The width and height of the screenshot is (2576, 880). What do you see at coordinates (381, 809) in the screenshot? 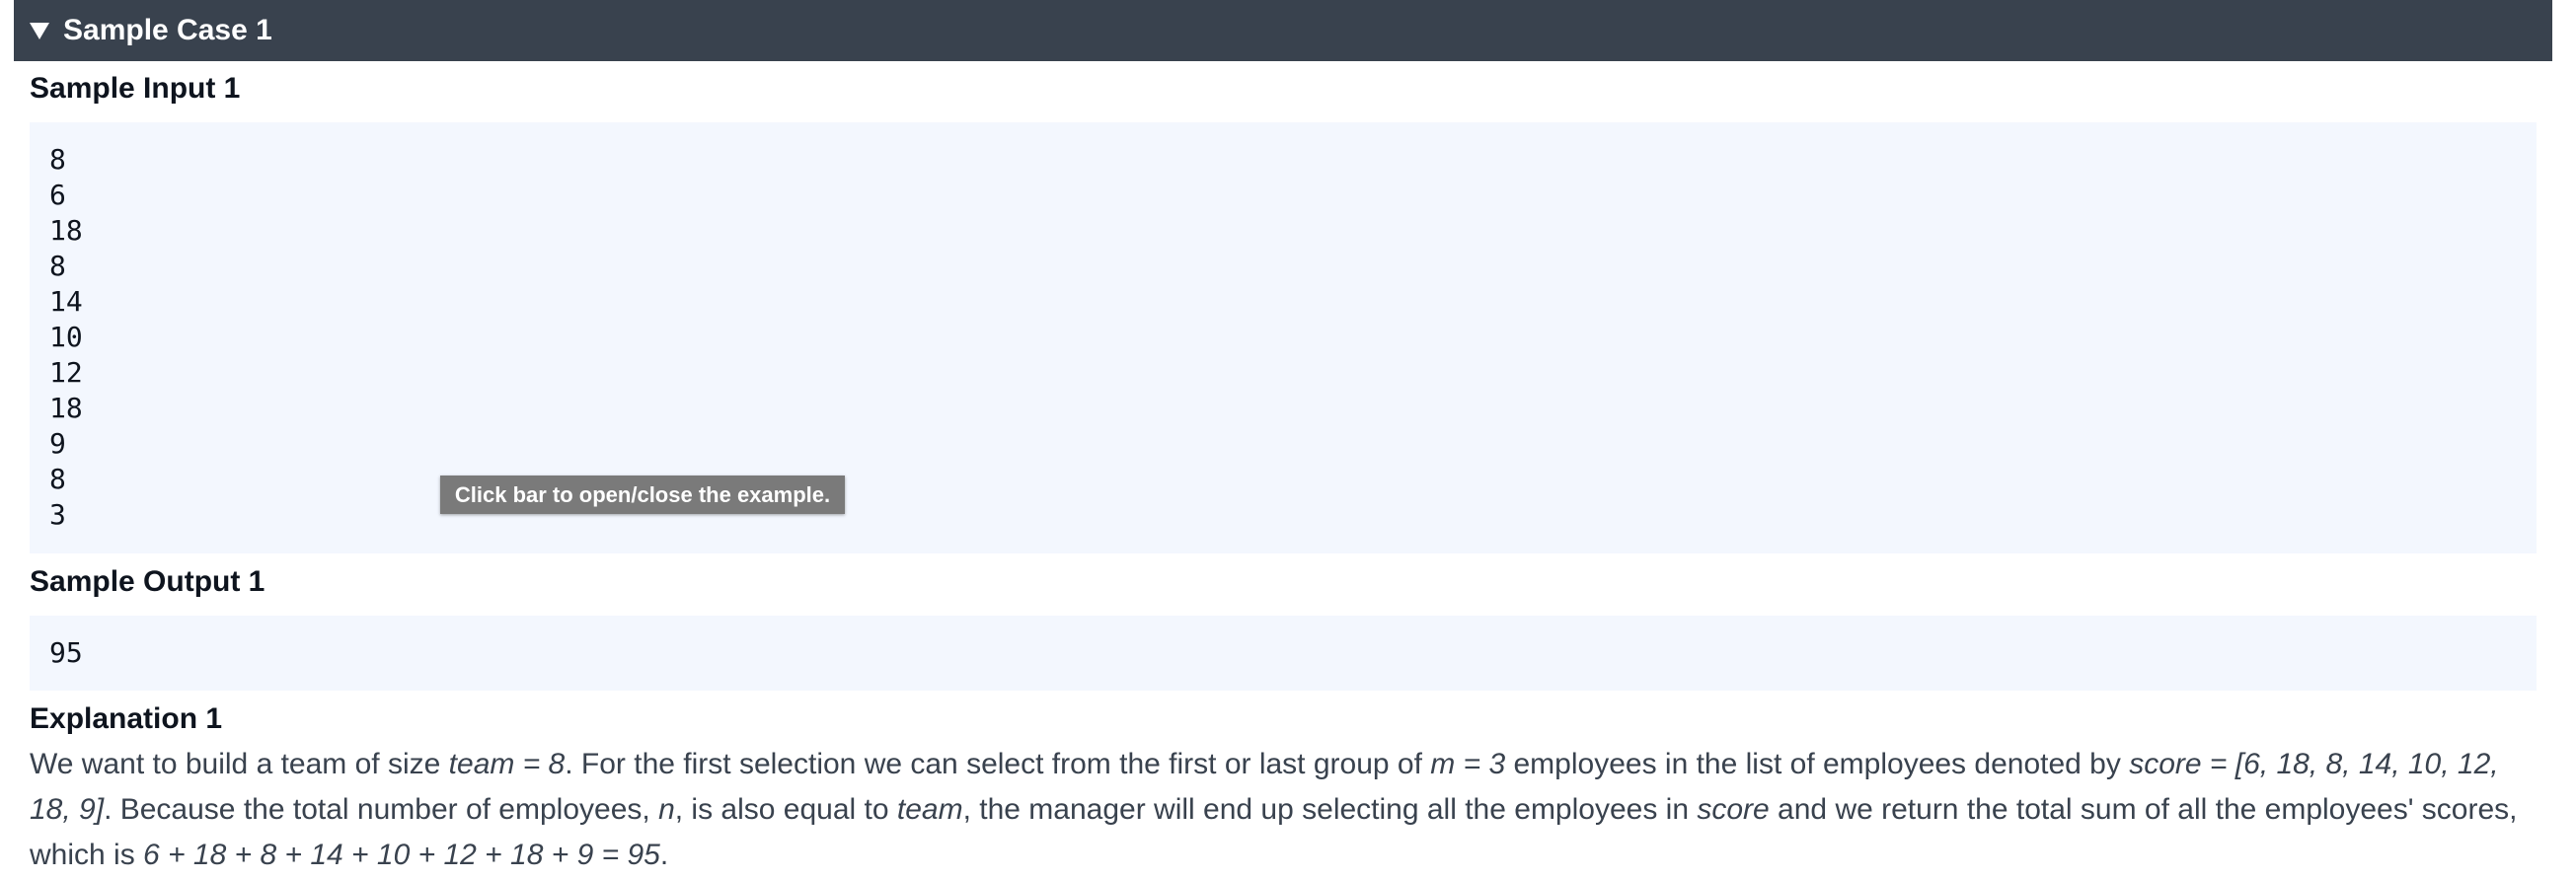
I see `explanation-part-4: . Because the total number of employees,` at bounding box center [381, 809].